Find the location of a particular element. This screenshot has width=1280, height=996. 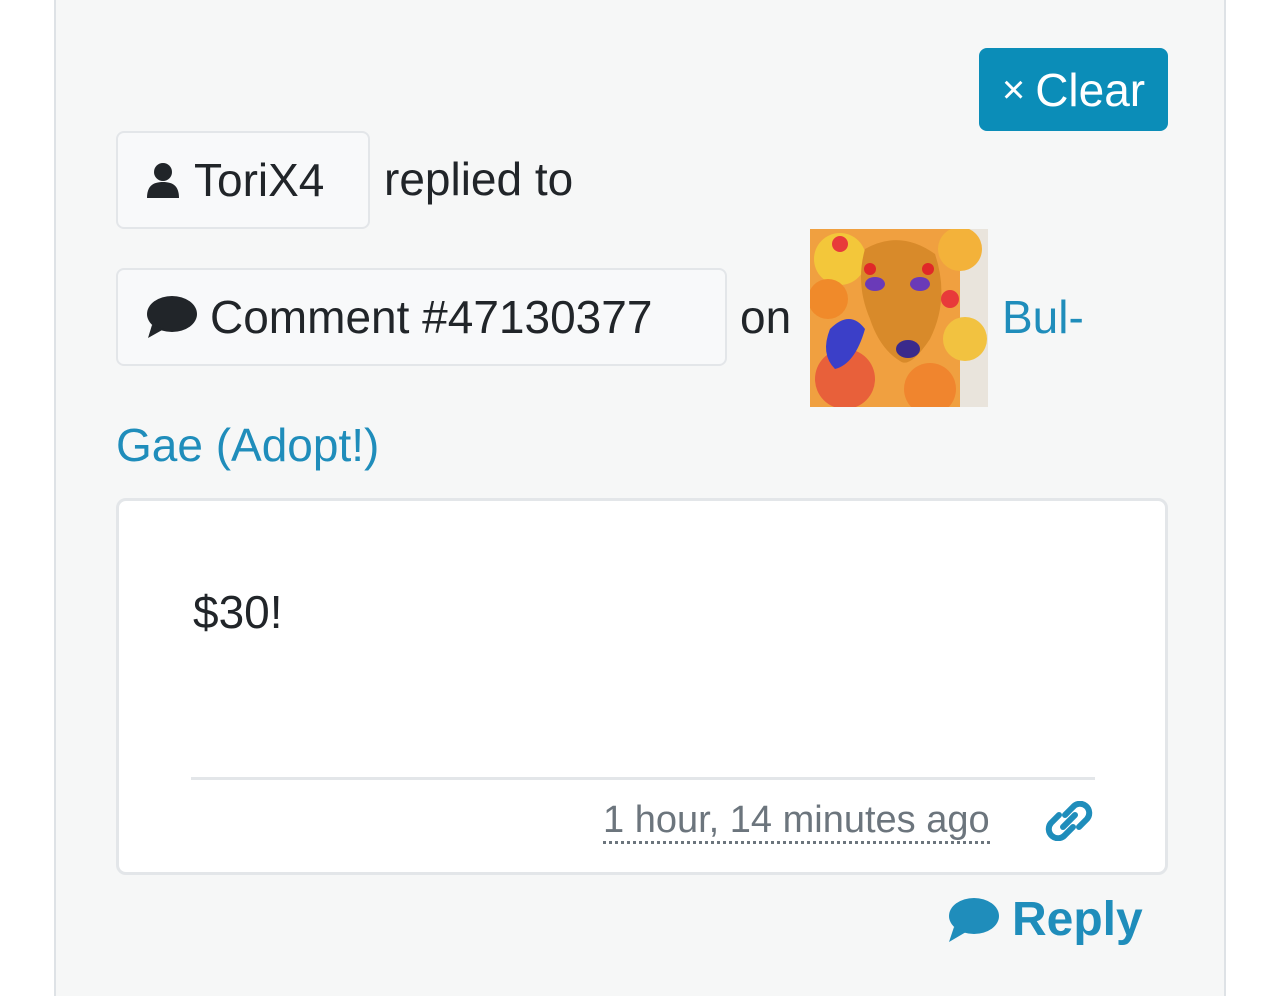

comment-label: Comment #47130377 is located at coordinates (431, 317).